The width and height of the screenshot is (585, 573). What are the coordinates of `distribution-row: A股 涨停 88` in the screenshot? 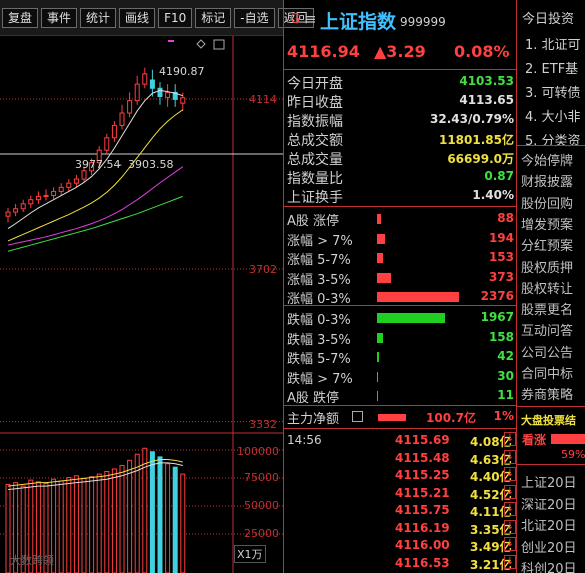 It's located at (400, 219).